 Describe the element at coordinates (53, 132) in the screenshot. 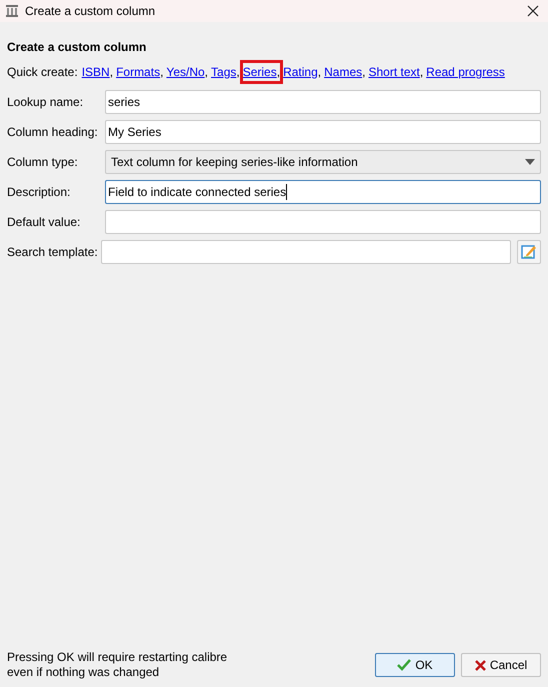

I see `field-label: Column heading:` at that location.